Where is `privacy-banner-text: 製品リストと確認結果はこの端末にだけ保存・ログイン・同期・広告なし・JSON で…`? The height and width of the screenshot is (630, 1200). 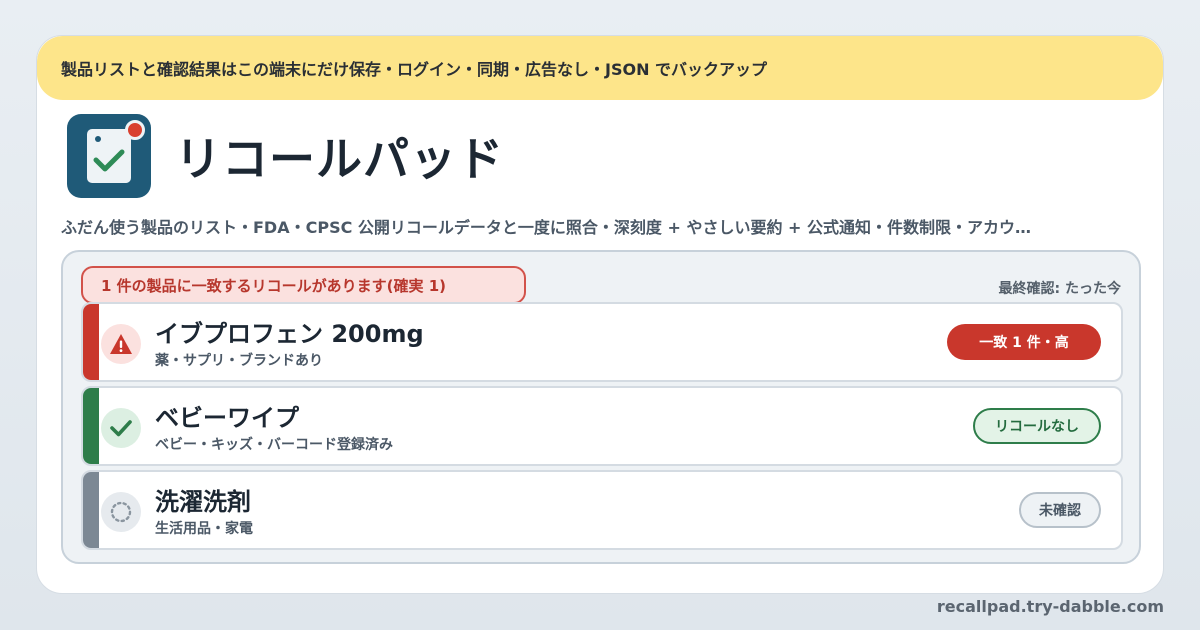
privacy-banner-text: 製品リストと確認結果はこの端末にだけ保存・ログイン・同期・広告なし・JSON で… is located at coordinates (414, 69).